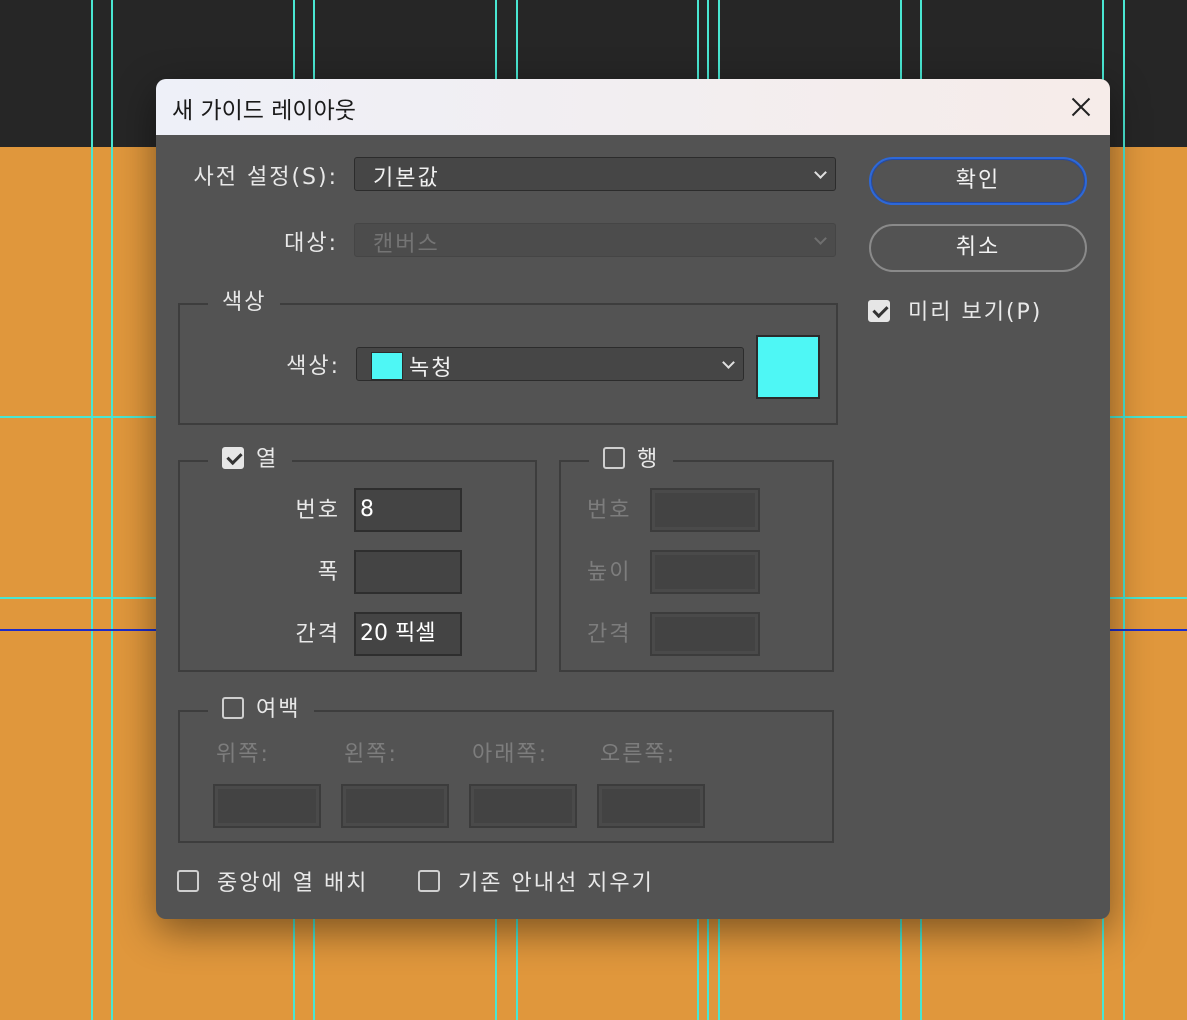 The width and height of the screenshot is (1187, 1020). Describe the element at coordinates (631, 460) in the screenshot. I see `rows-group-header: 행` at that location.